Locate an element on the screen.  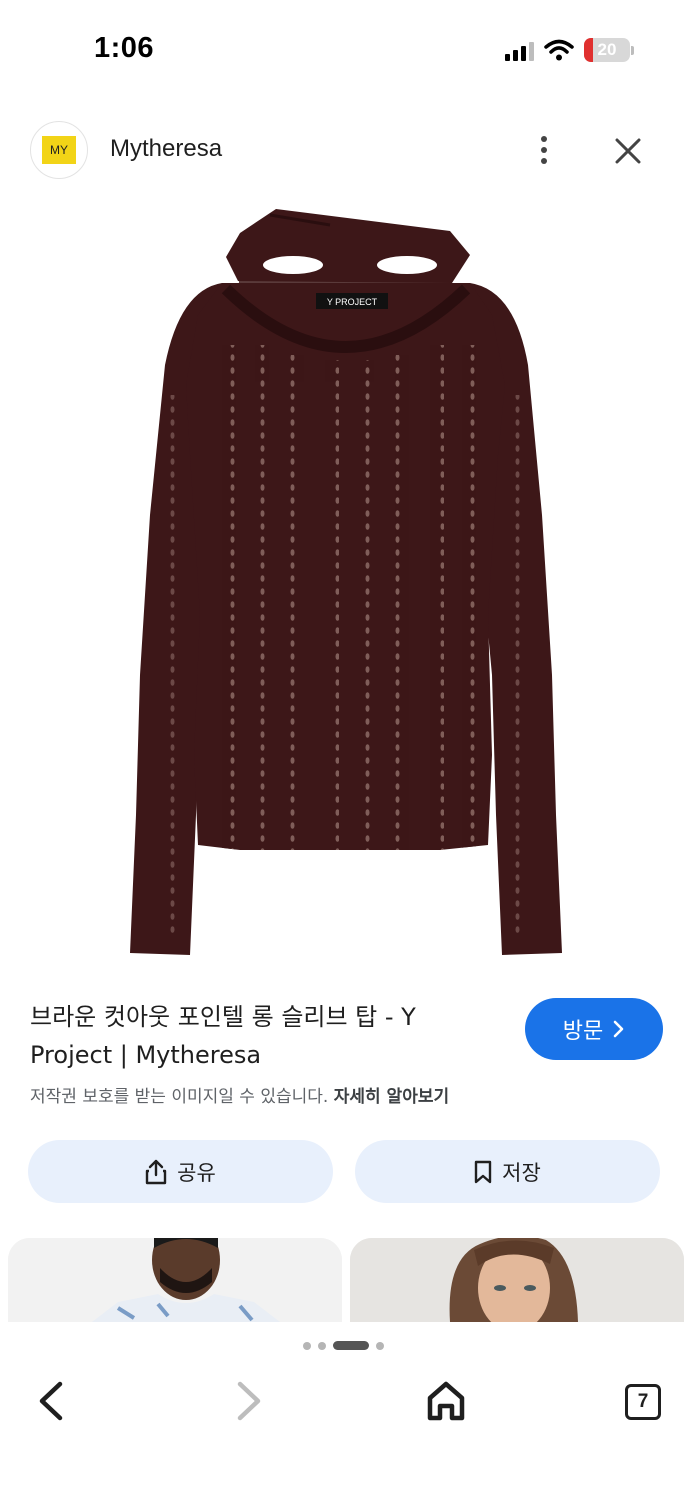
page-dot-active is located at coordinates (351, 1345).